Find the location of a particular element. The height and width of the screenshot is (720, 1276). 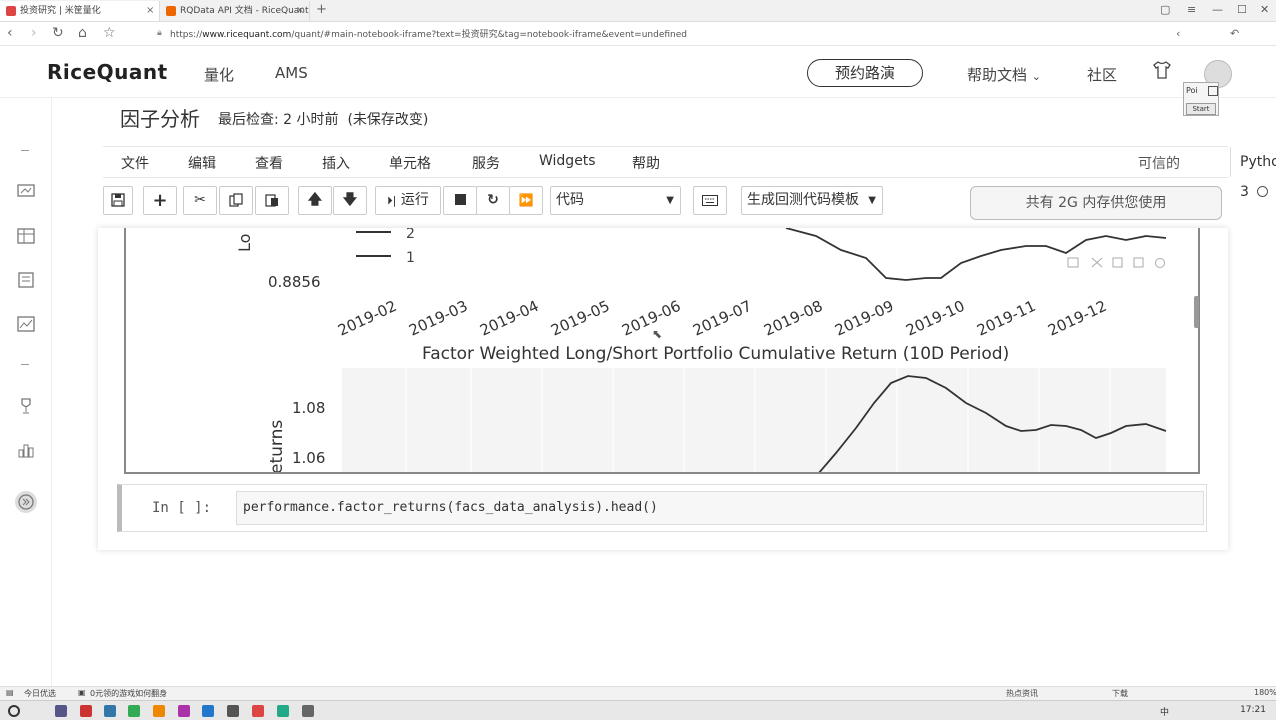

save-figure-icon is located at coordinates (1073, 262).